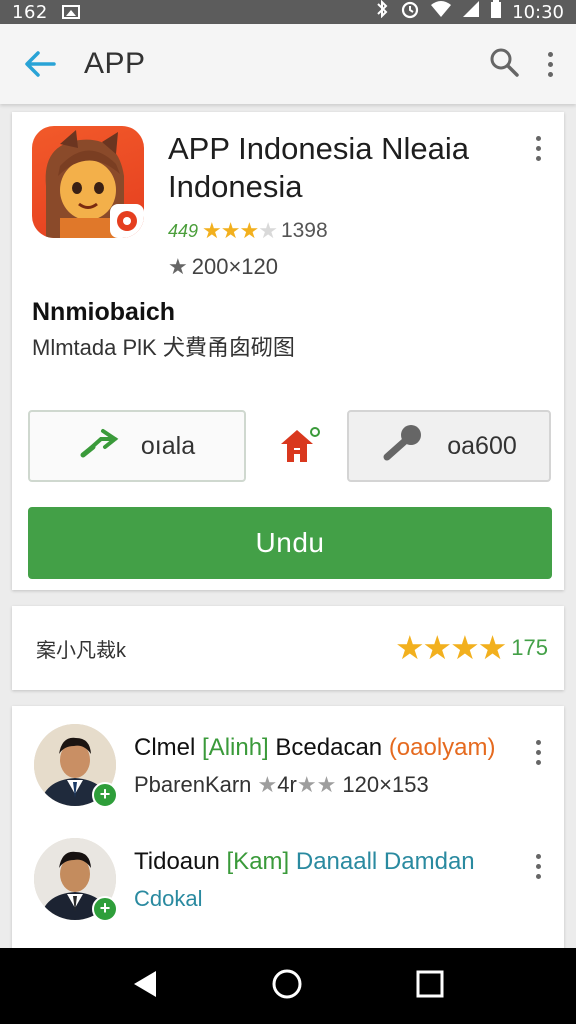 The height and width of the screenshot is (1024, 576). What do you see at coordinates (496, 12) in the screenshot?
I see `battery-icon` at bounding box center [496, 12].